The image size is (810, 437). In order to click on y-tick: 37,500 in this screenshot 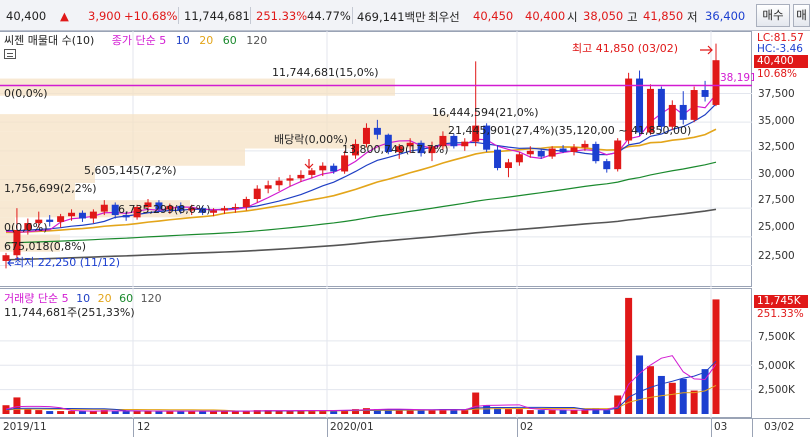, I will do `click(776, 94)`.